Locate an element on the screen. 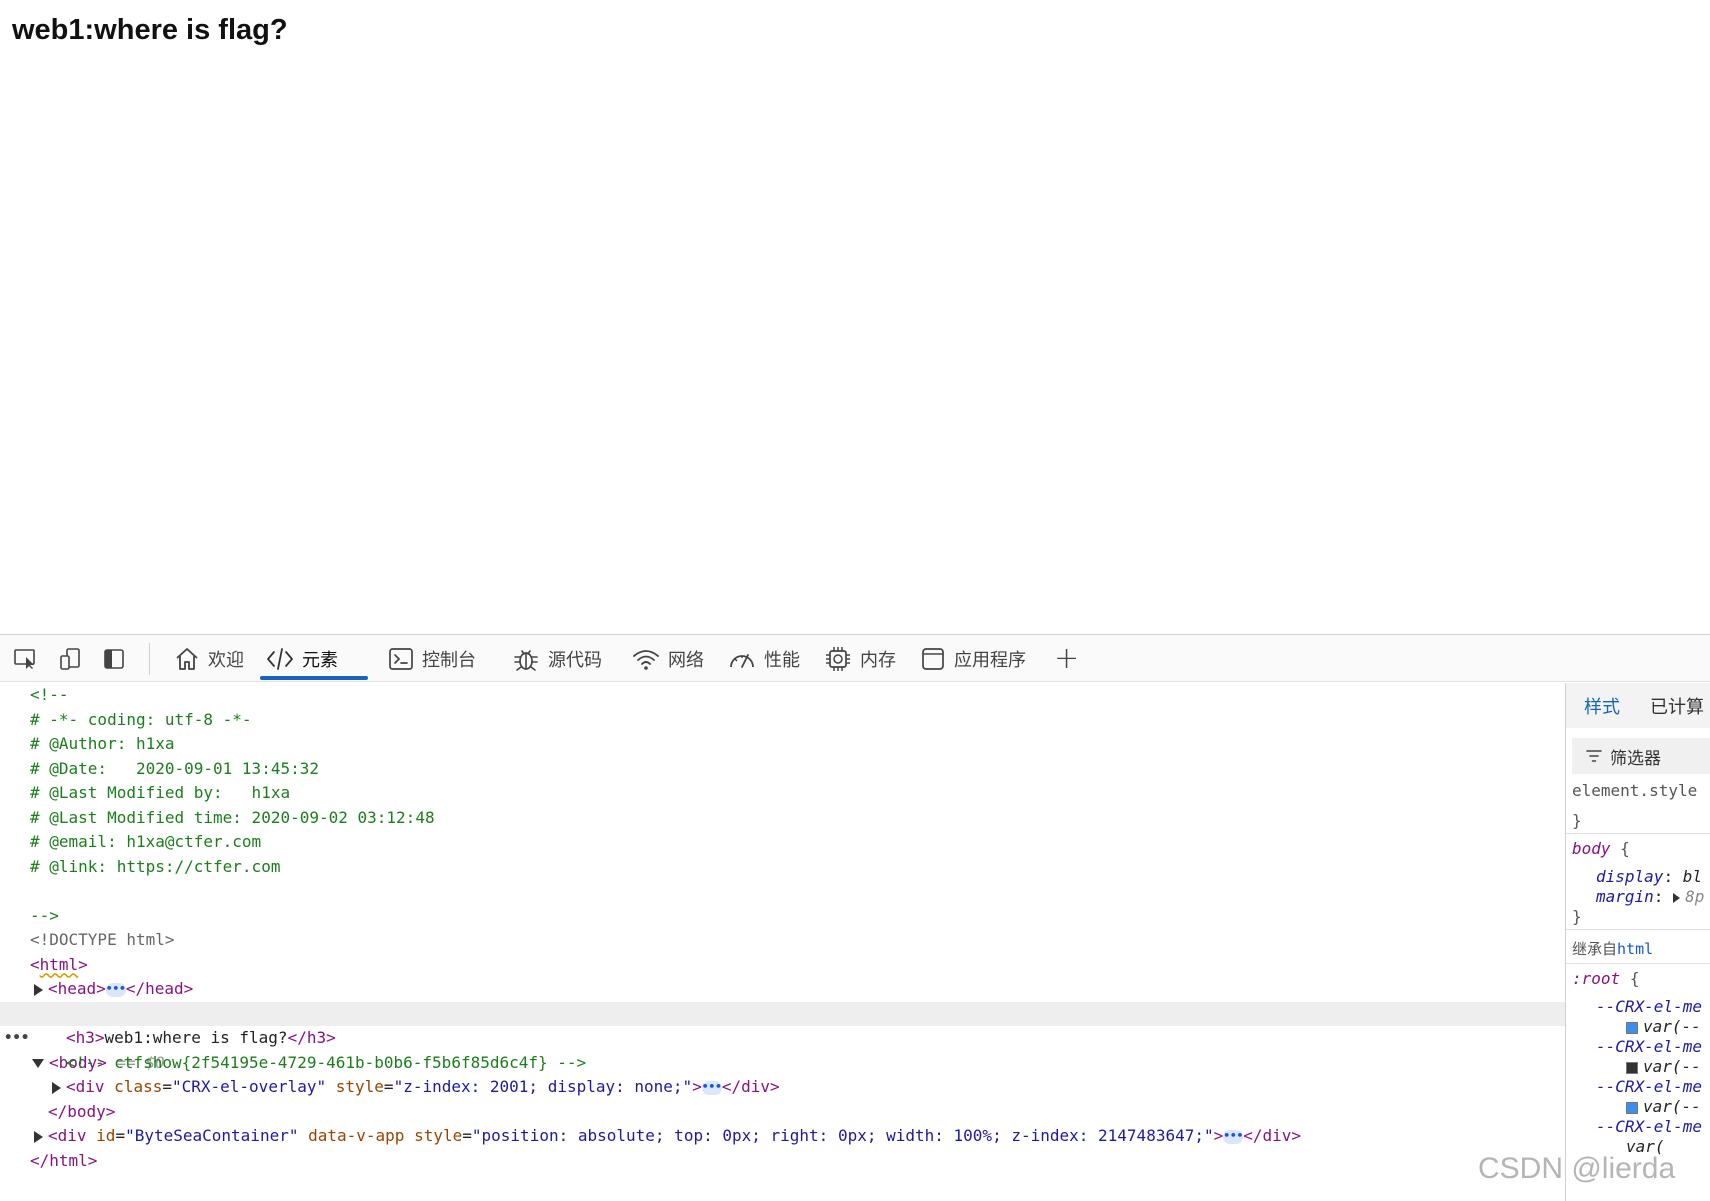  filter-input: 筛选器 is located at coordinates (1641, 756).